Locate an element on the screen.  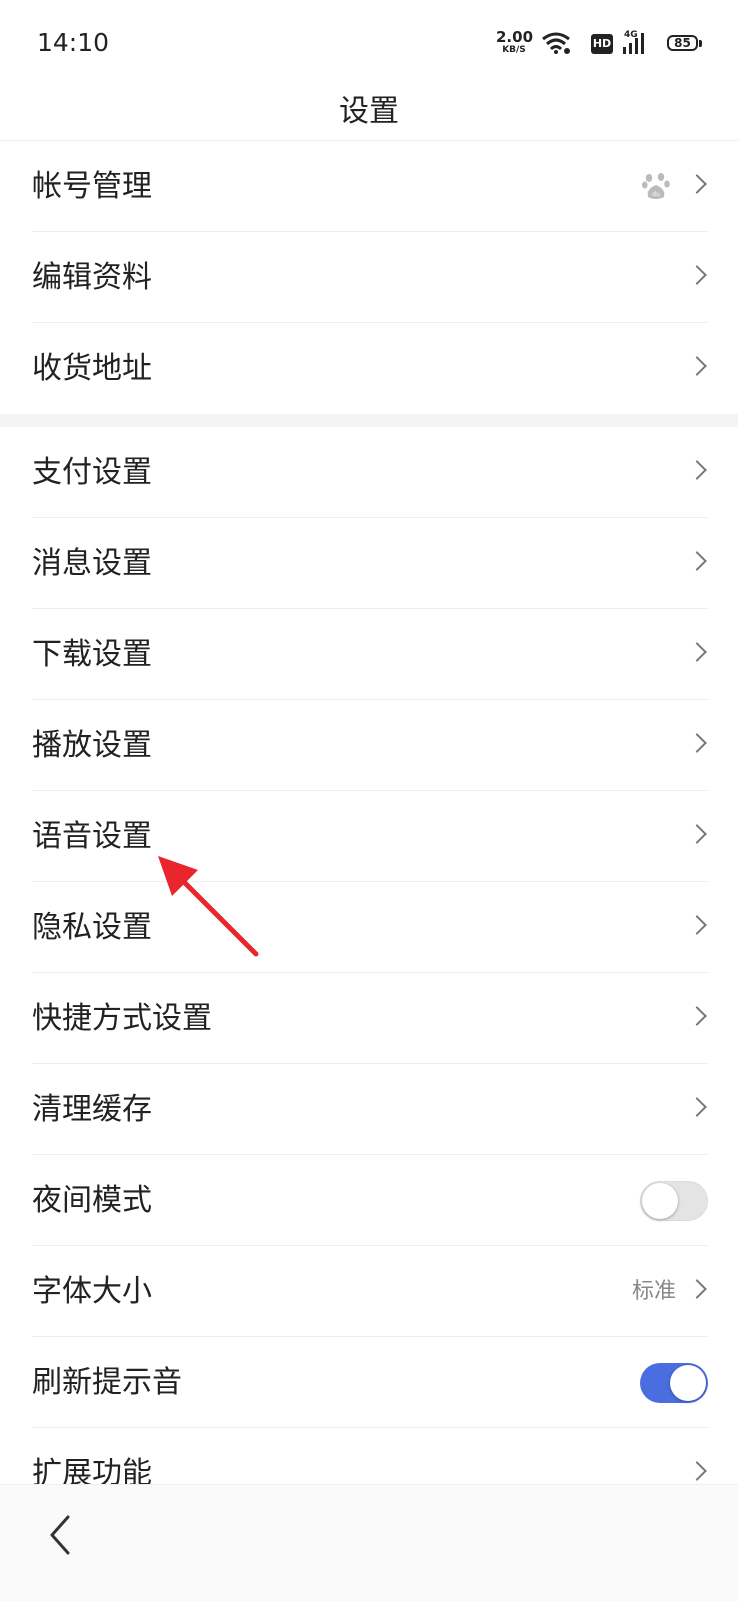
network-speed-unit: KB/S is located at coordinates (514, 50).